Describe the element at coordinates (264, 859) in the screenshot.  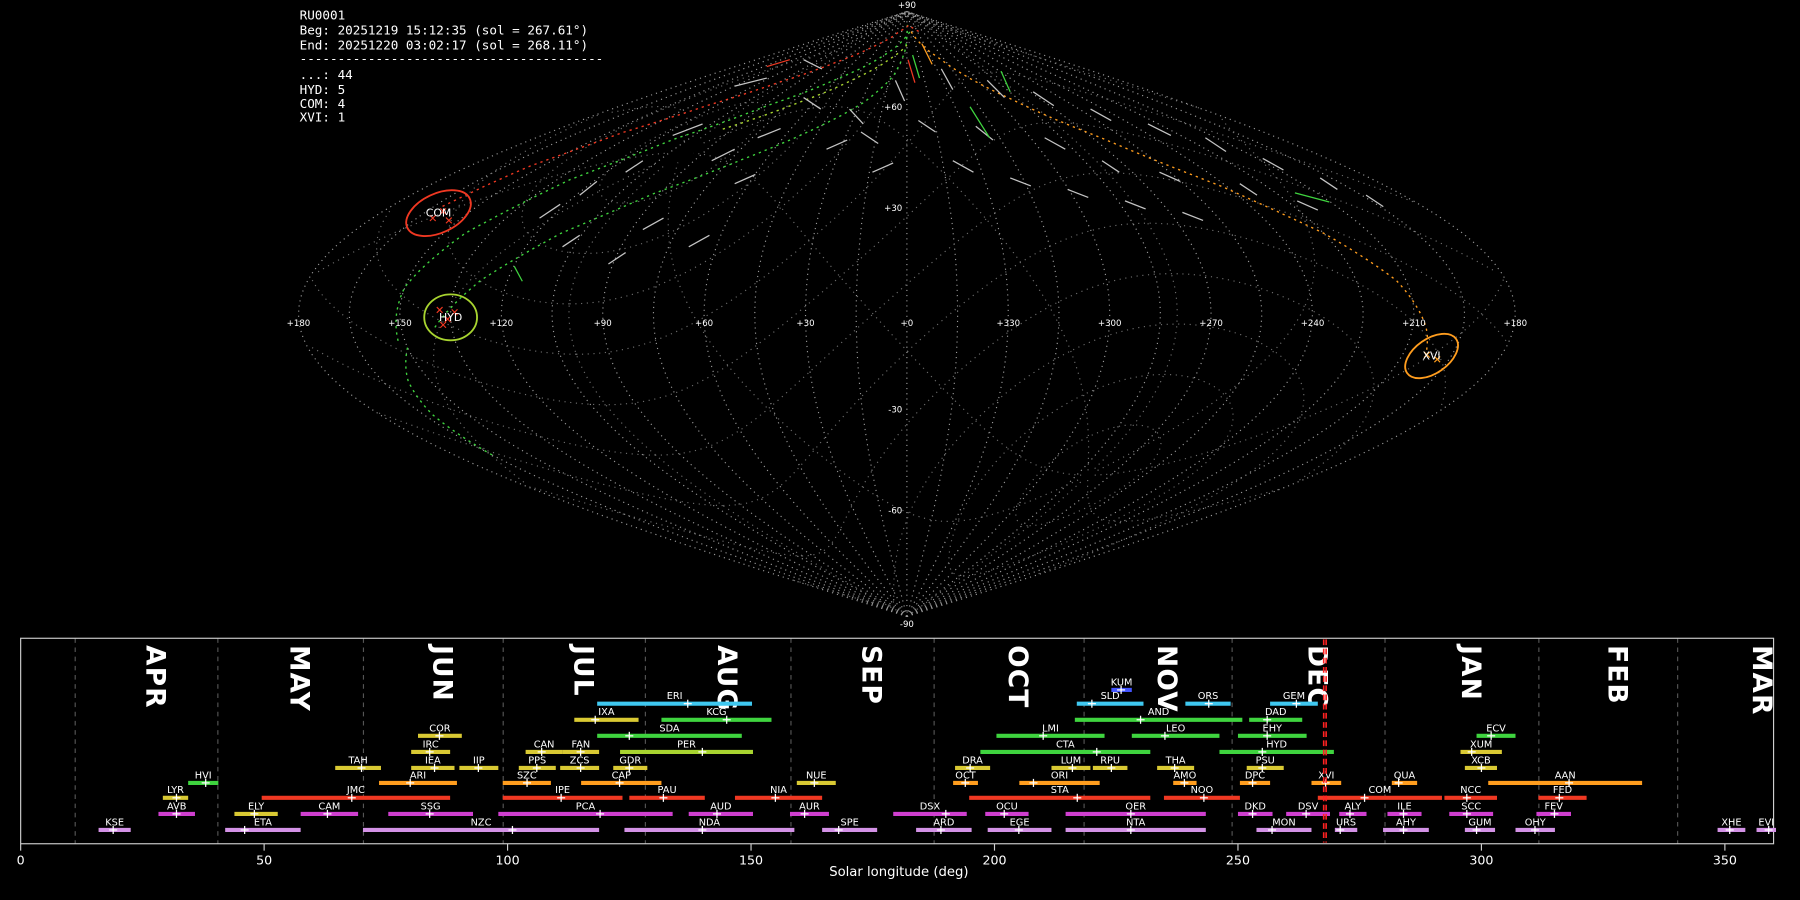
I see `axis-tick-label: 50` at that location.